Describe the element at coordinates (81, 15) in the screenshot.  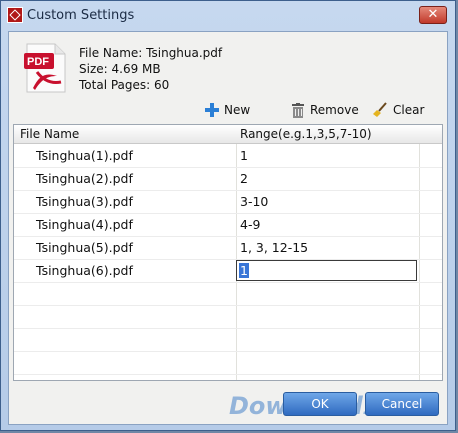
I see `window-title: Custom Settings` at that location.